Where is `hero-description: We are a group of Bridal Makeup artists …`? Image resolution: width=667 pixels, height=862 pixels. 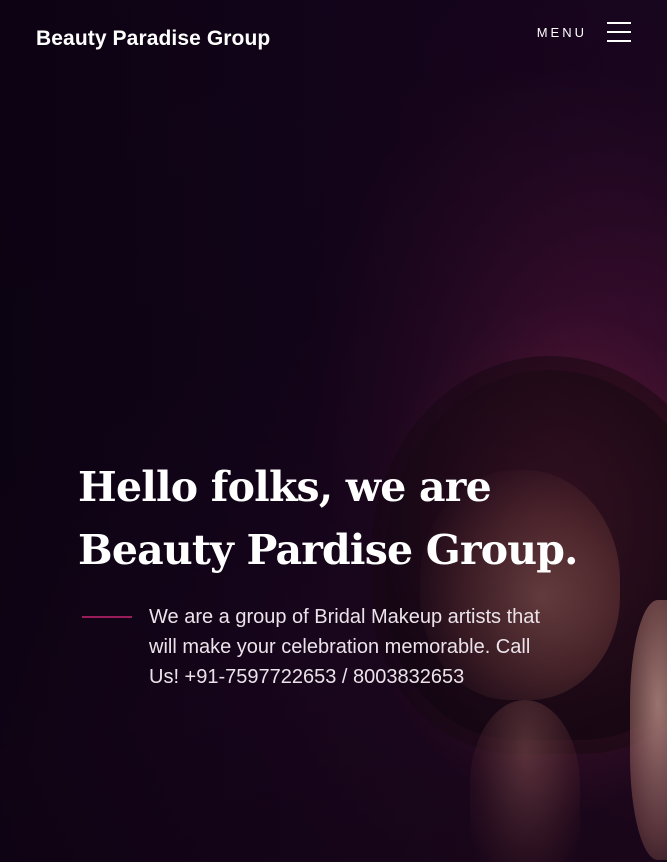
hero-description: We are a group of Bridal Makeup artists … is located at coordinates (344, 647).